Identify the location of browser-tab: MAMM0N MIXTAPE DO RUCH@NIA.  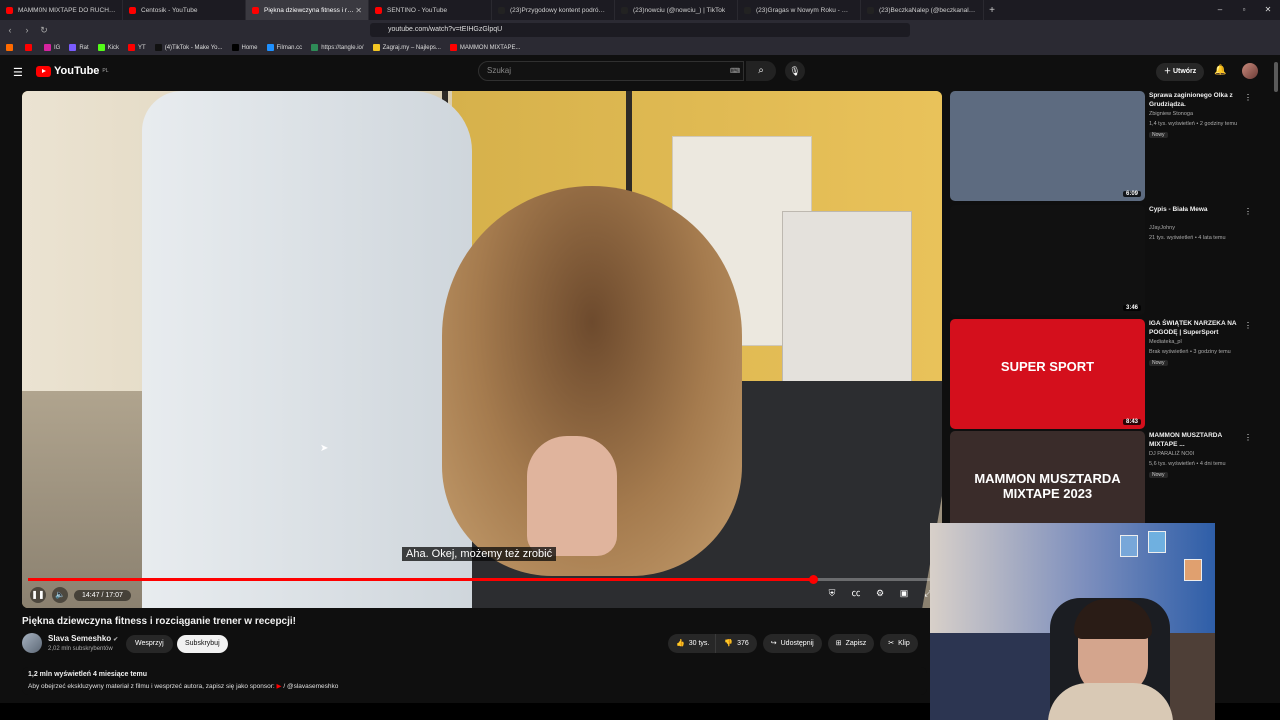
(61, 10).